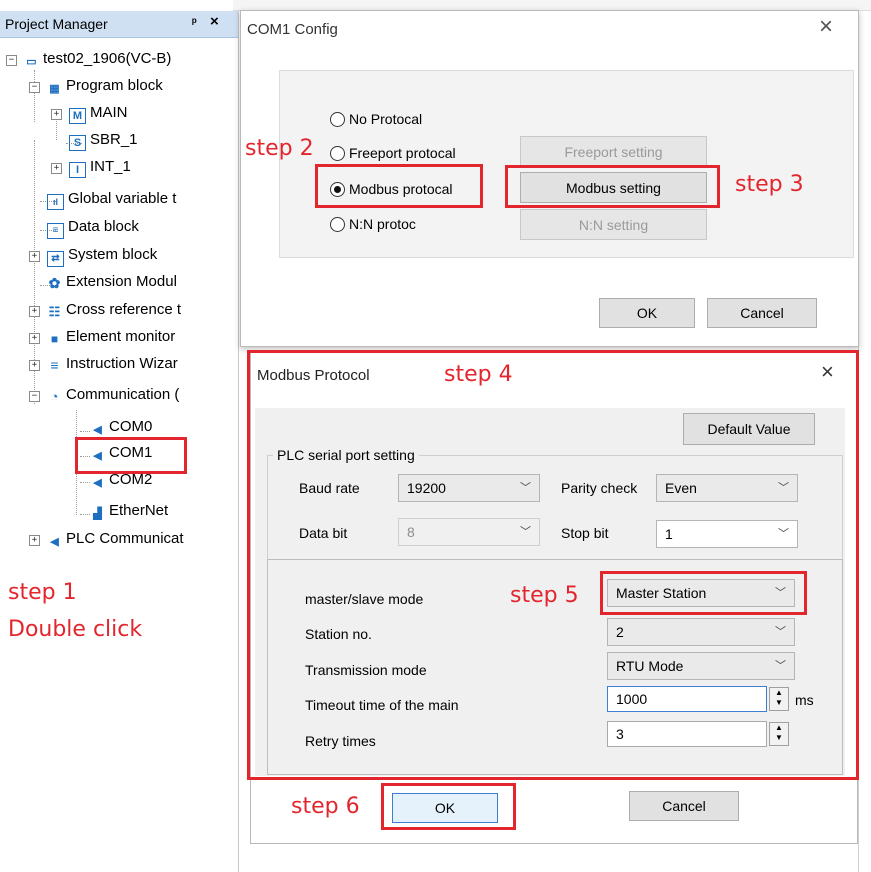  What do you see at coordinates (107, 58) in the screenshot?
I see `tree-item-label: test02_1906(VC-B)` at bounding box center [107, 58].